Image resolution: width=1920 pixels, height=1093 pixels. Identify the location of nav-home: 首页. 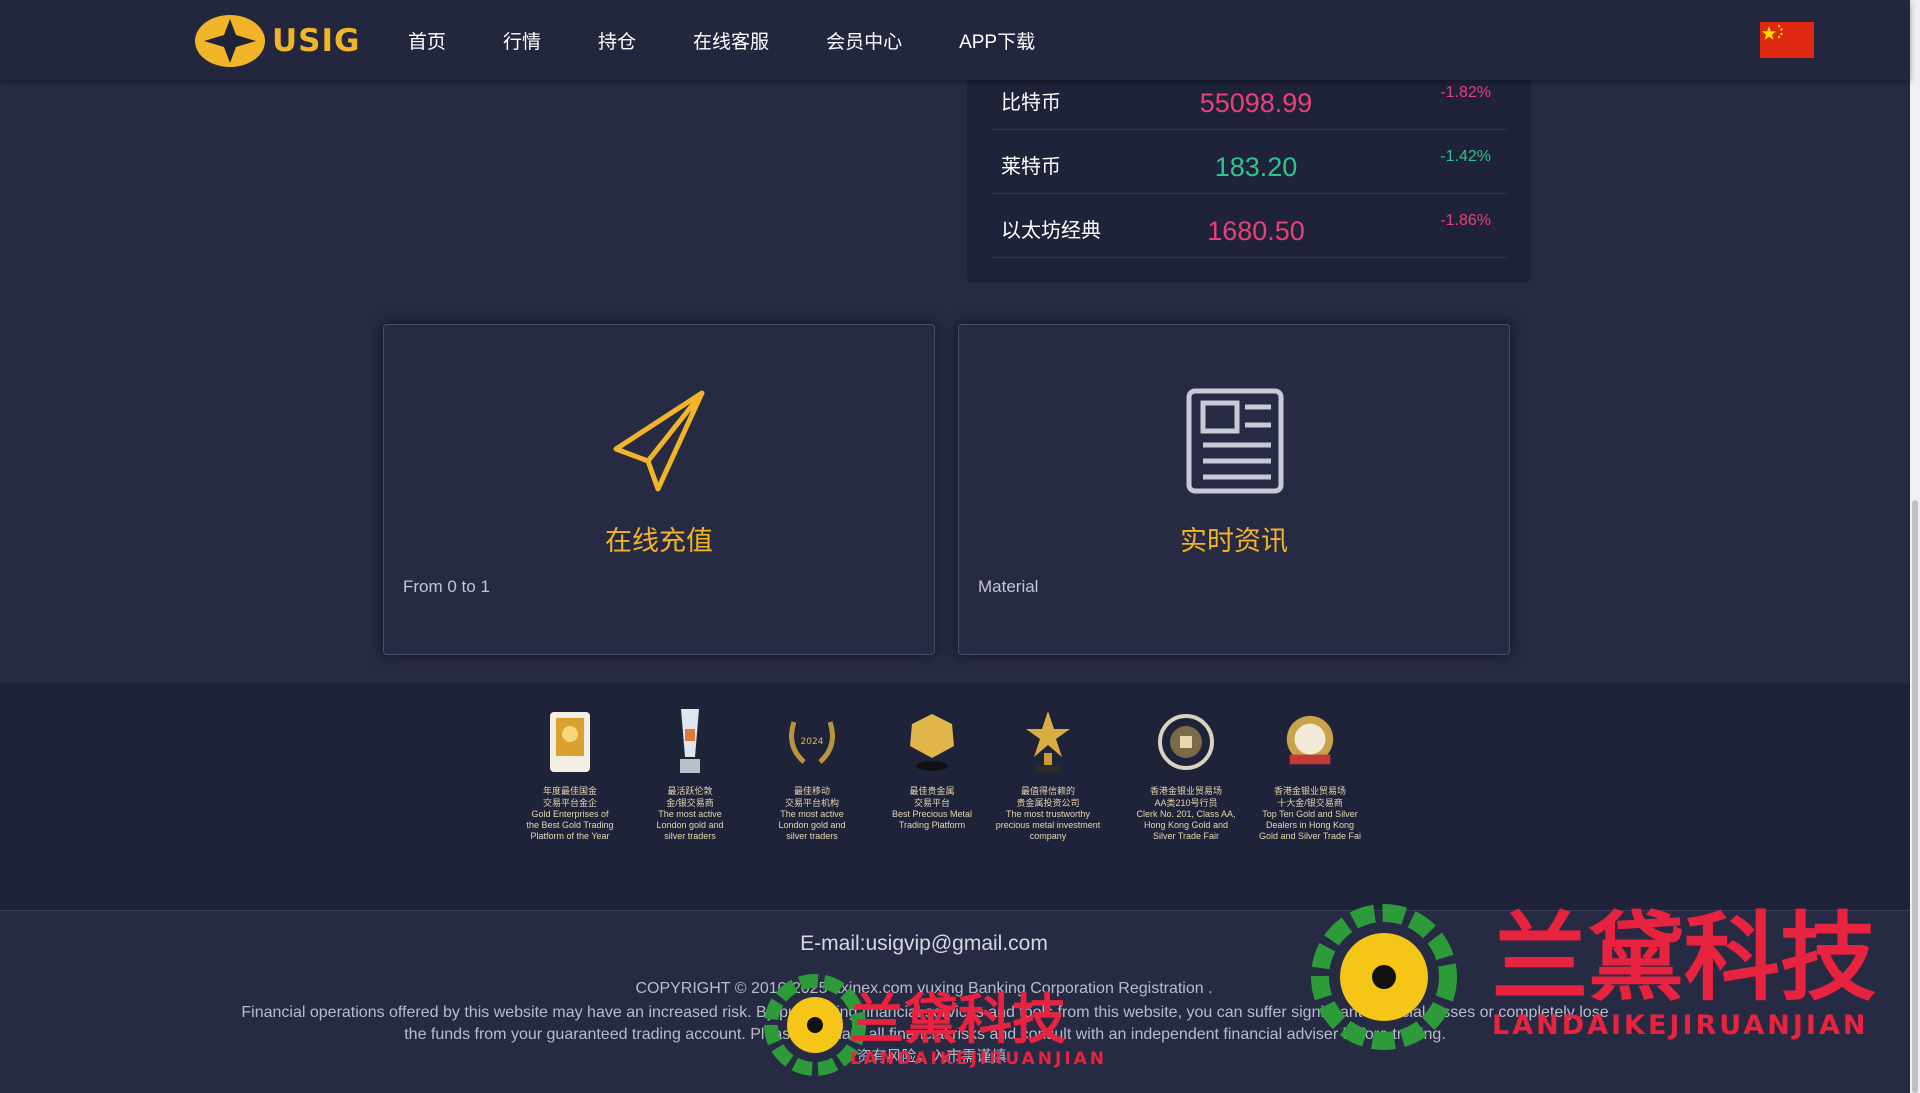
(427, 40).